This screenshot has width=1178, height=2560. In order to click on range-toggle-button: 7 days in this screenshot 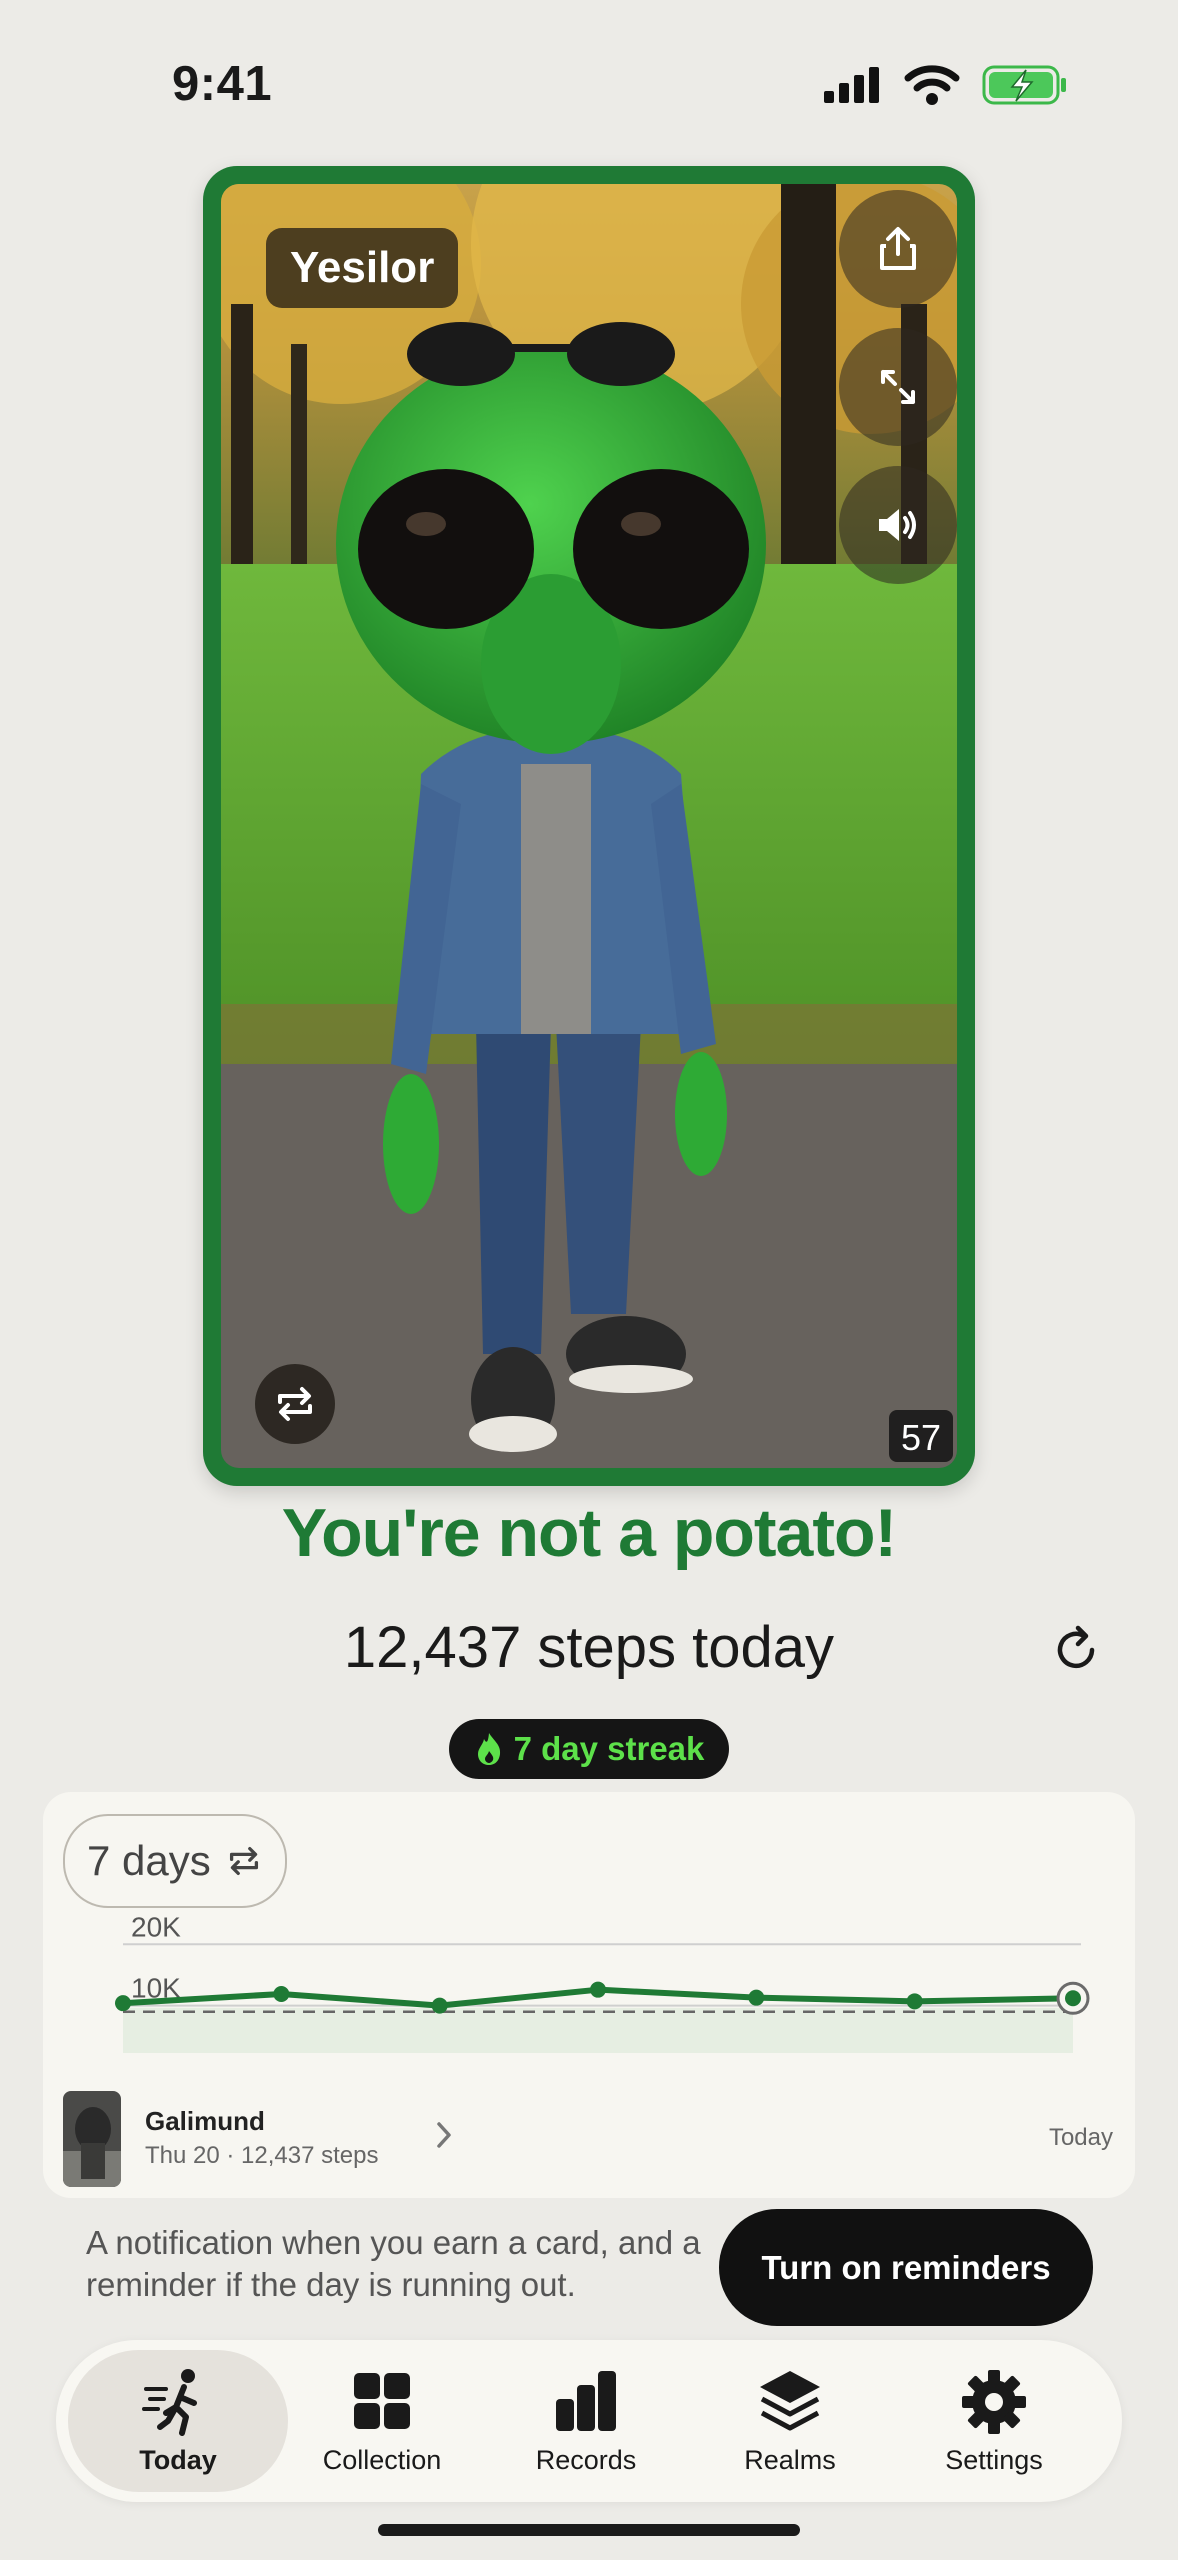, I will do `click(175, 1861)`.